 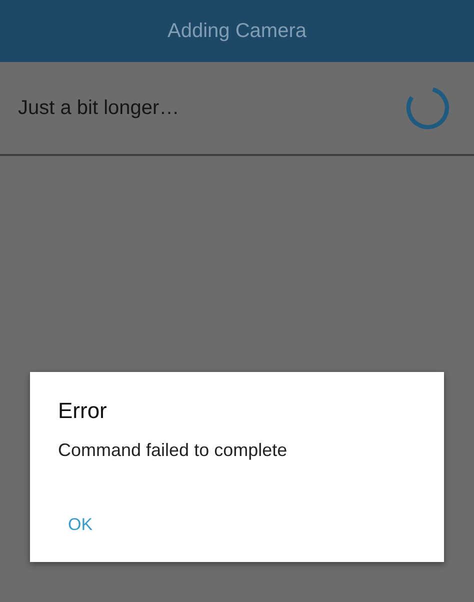 What do you see at coordinates (83, 411) in the screenshot?
I see `dialog-title: Error` at bounding box center [83, 411].